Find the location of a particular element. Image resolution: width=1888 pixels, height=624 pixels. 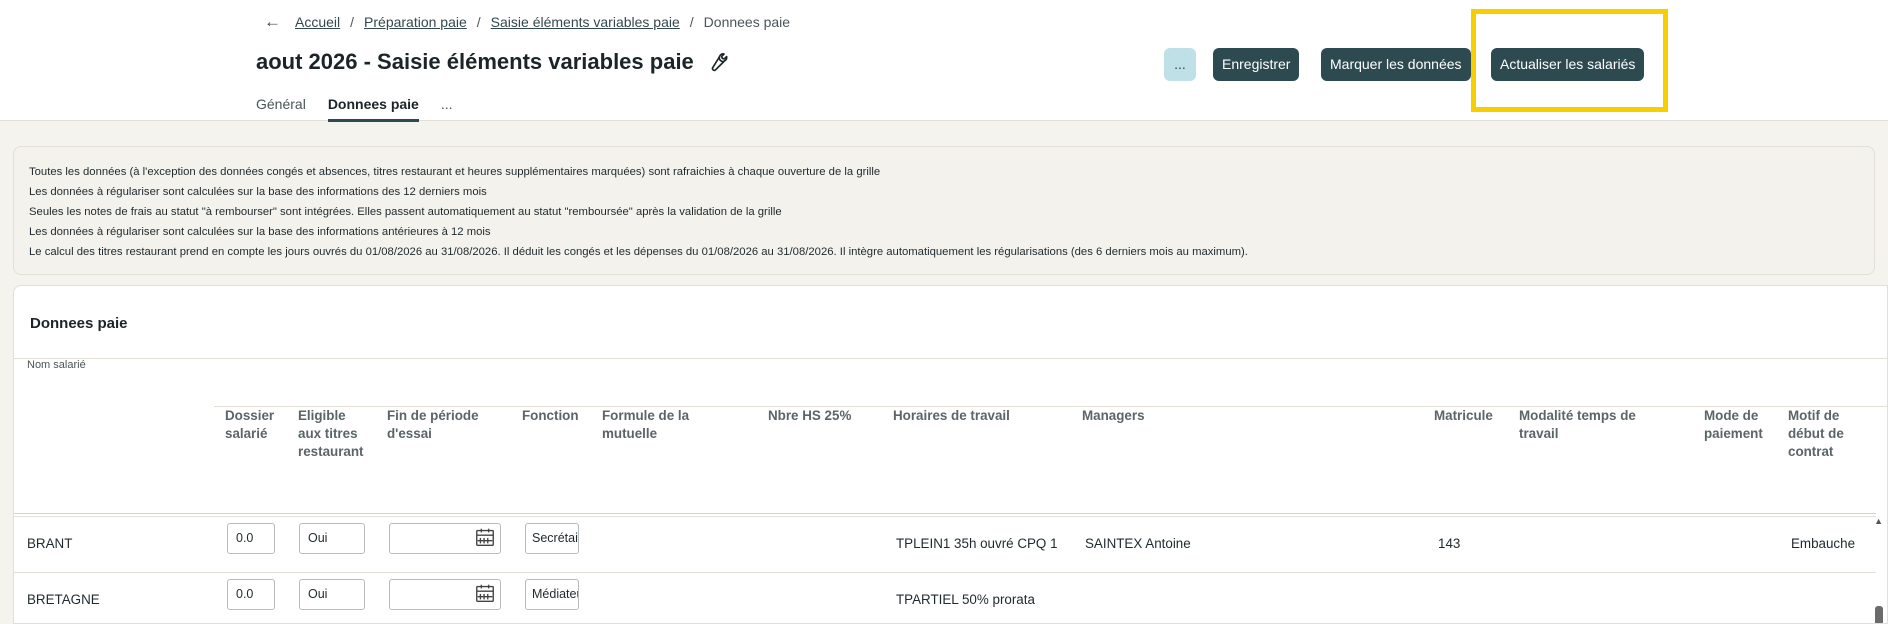

back-arrow-icon: ← is located at coordinates (272, 22).